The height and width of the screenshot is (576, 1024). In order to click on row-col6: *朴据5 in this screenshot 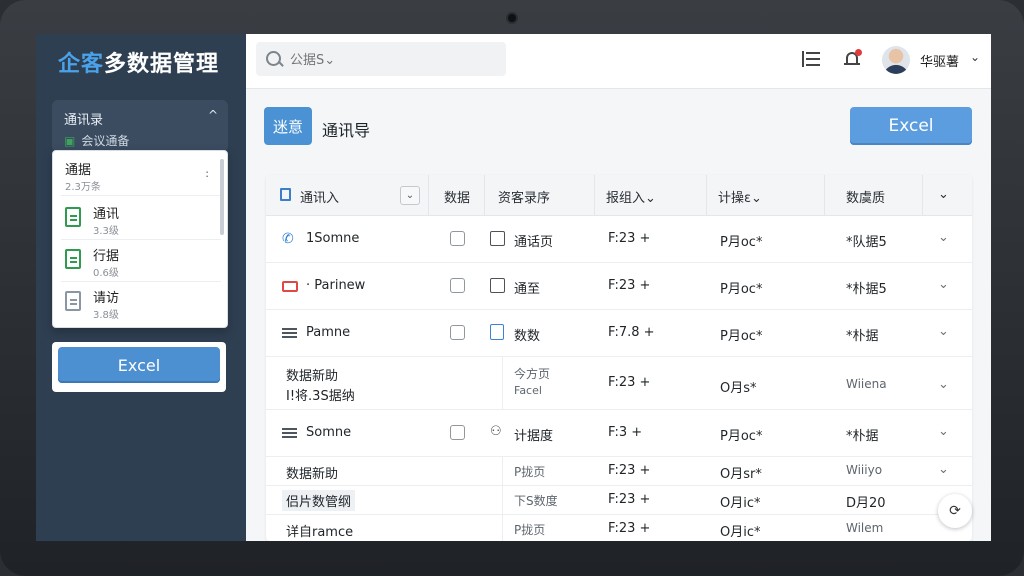, I will do `click(866, 289)`.